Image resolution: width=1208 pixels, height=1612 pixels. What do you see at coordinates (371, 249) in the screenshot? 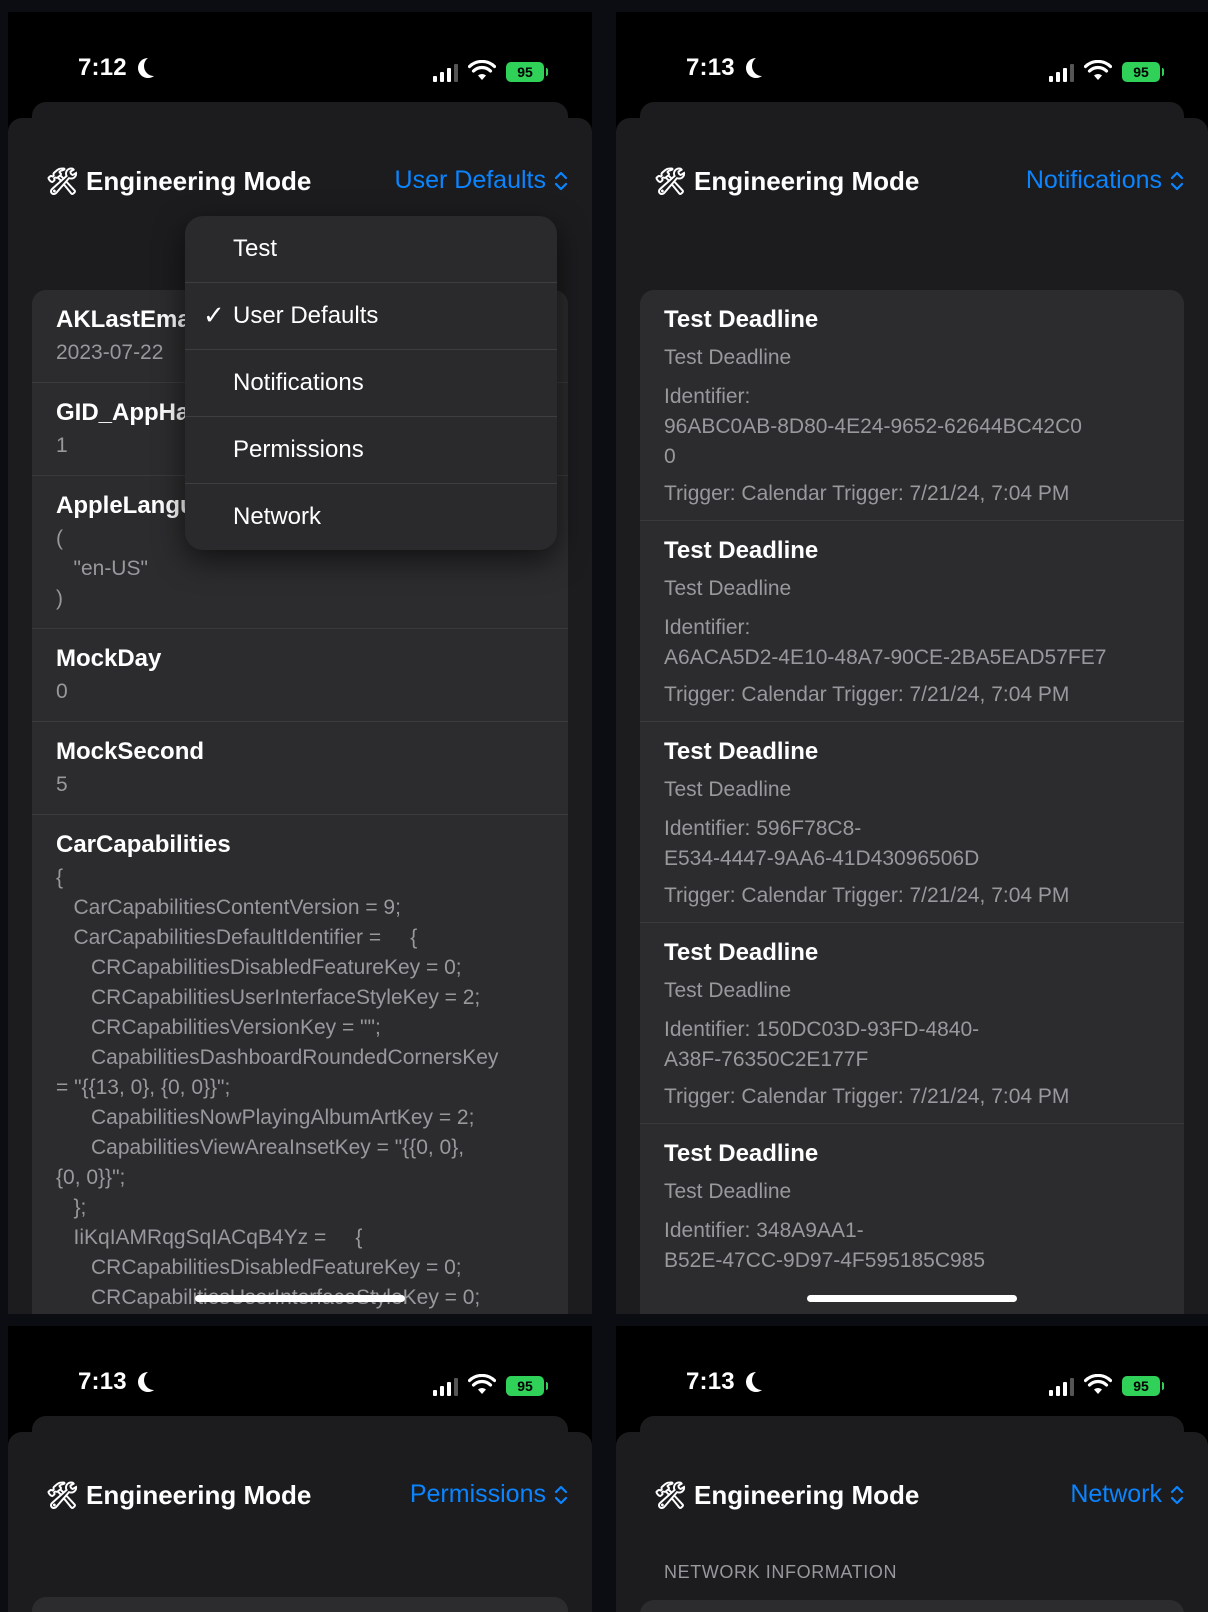
I see `menu-item-test: Test` at bounding box center [371, 249].